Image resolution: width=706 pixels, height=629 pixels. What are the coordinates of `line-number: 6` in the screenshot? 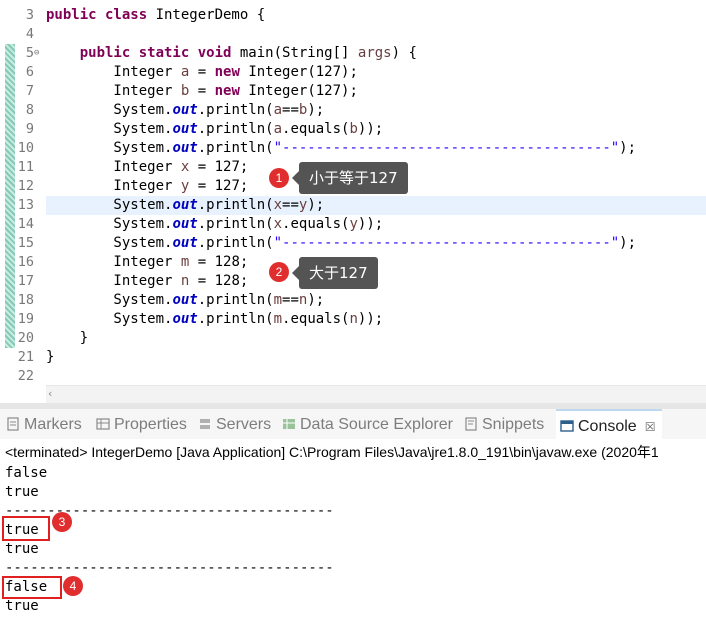 It's located at (29, 72).